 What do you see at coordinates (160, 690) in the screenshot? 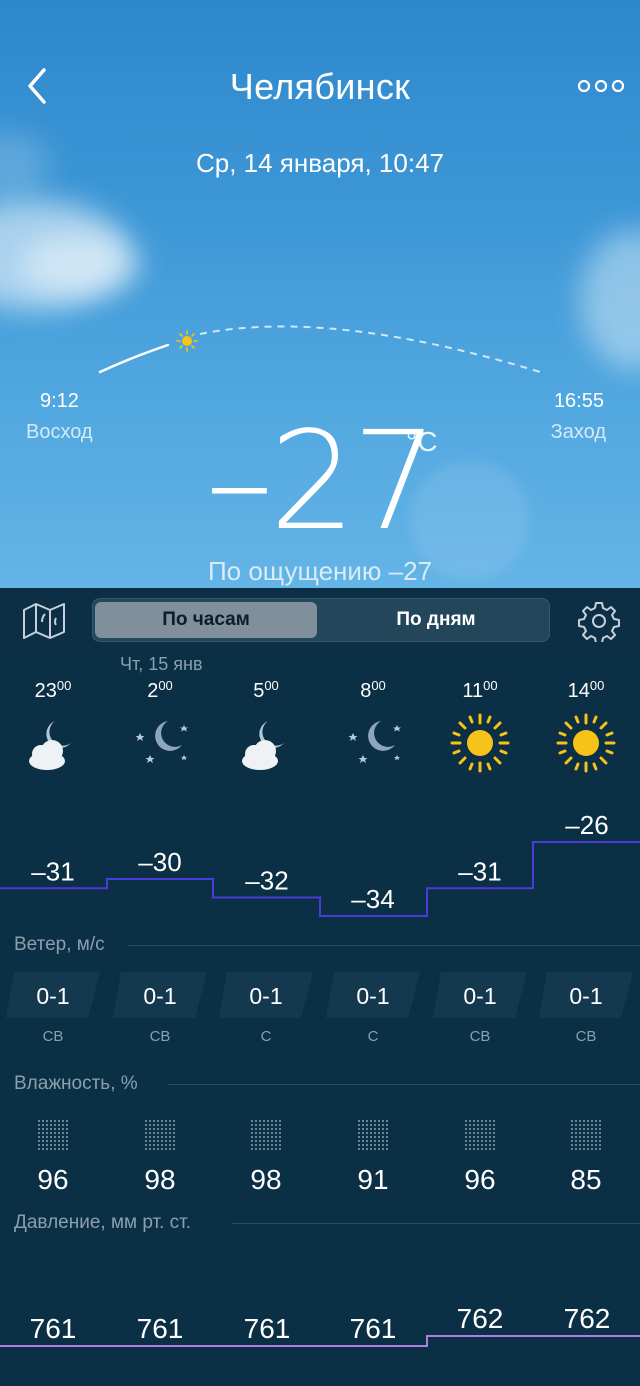
I see `hour-label: 200` at bounding box center [160, 690].